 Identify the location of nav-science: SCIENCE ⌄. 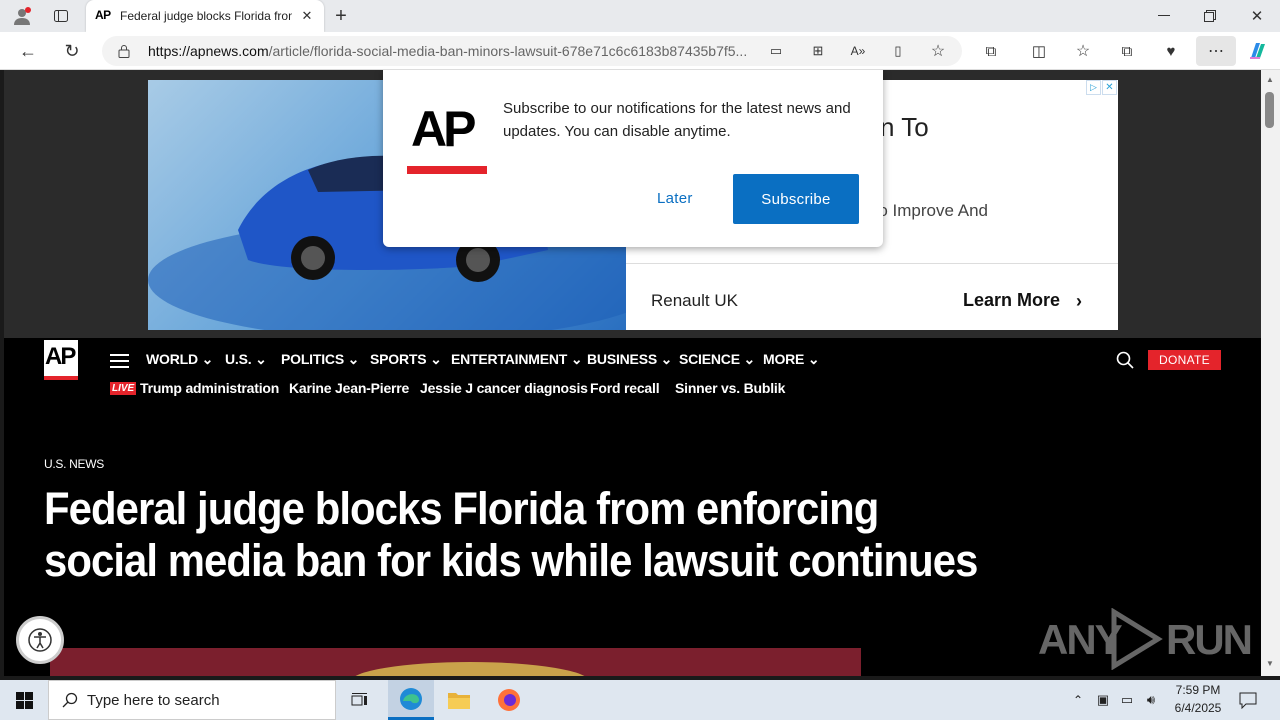
(721, 359).